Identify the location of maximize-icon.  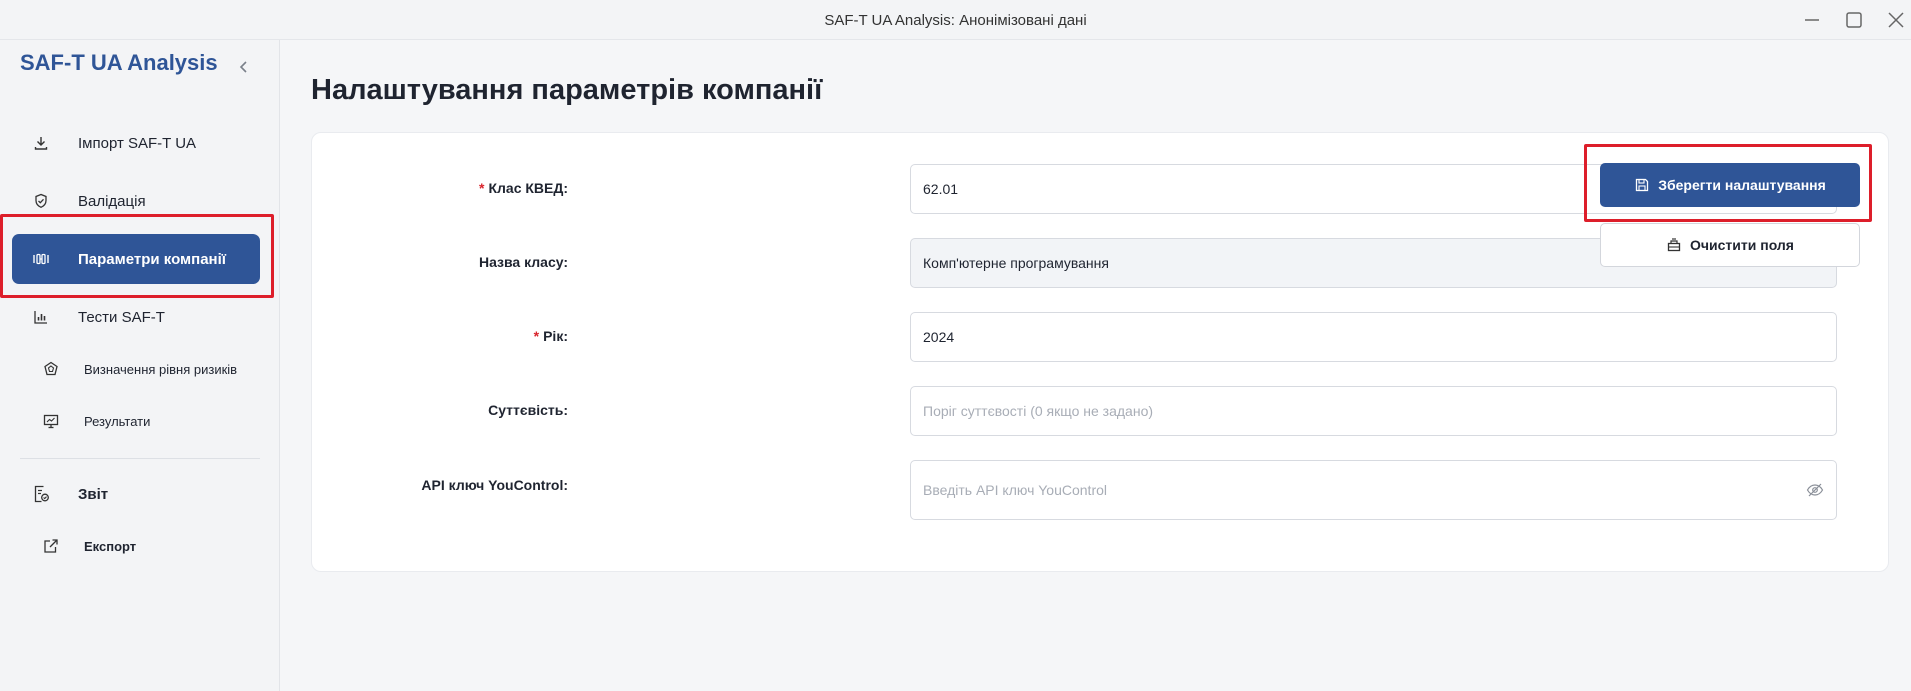
(1854, 20).